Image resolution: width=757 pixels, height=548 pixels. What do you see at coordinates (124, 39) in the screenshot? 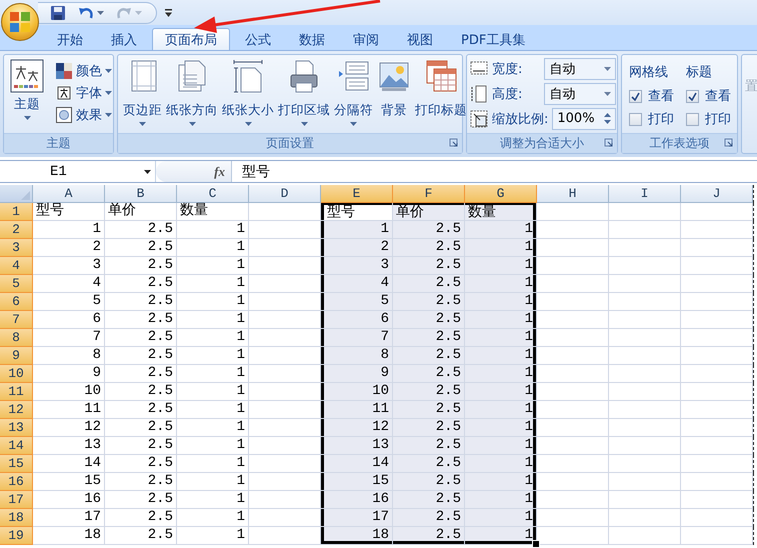
I see `ribbon-tab: 插入` at bounding box center [124, 39].